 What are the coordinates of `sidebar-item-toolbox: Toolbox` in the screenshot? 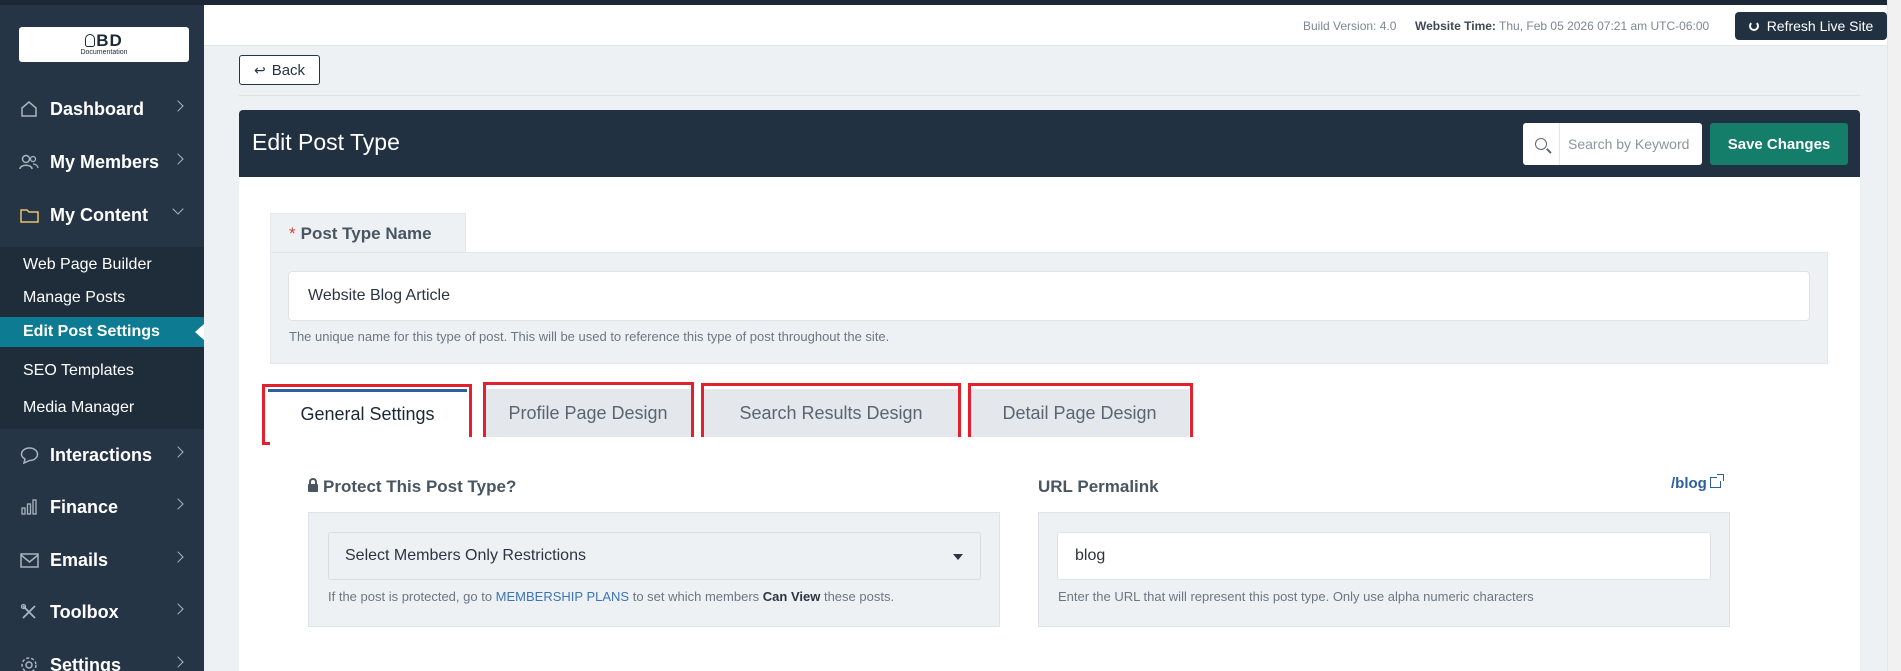 It's located at (102, 612).